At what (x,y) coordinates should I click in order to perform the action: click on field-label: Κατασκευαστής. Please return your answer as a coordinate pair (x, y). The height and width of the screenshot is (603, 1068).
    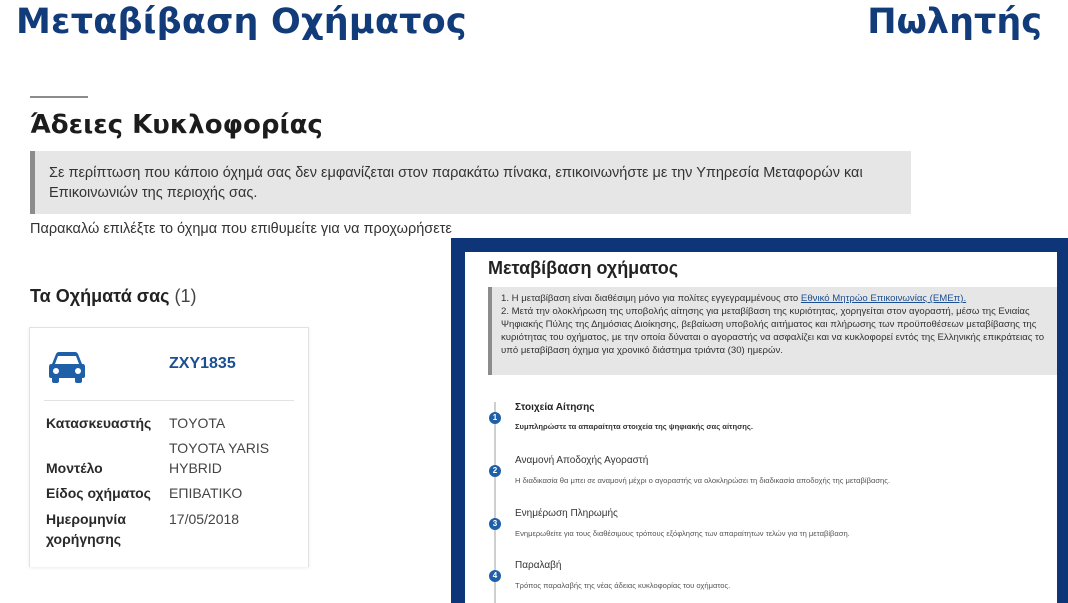
    Looking at the image, I should click on (99, 423).